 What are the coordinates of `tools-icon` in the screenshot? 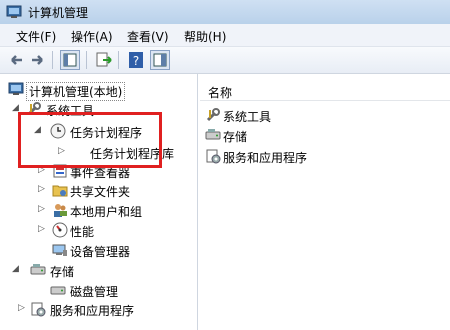 It's located at (213, 115).